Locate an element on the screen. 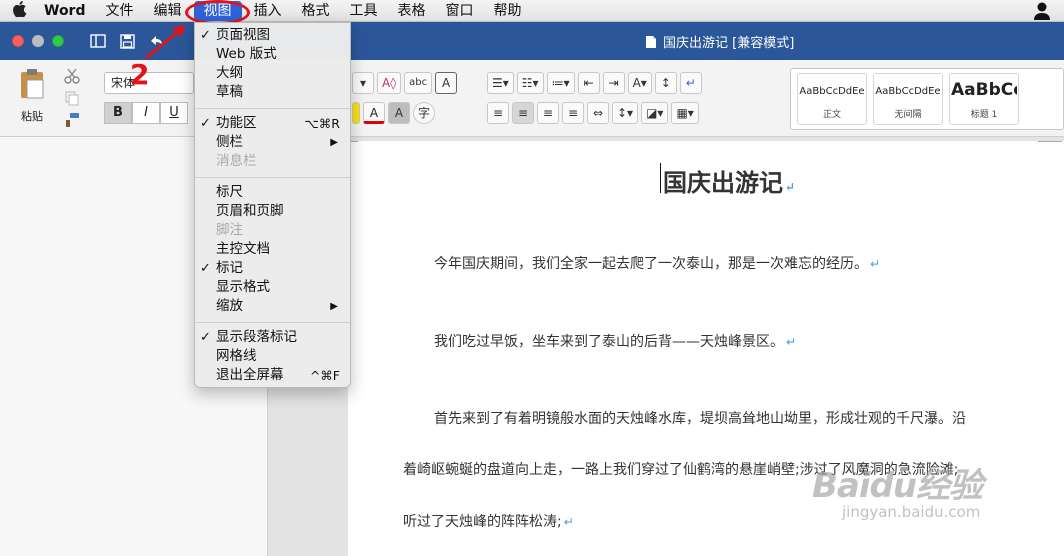  paste-icon is located at coordinates (32, 84).